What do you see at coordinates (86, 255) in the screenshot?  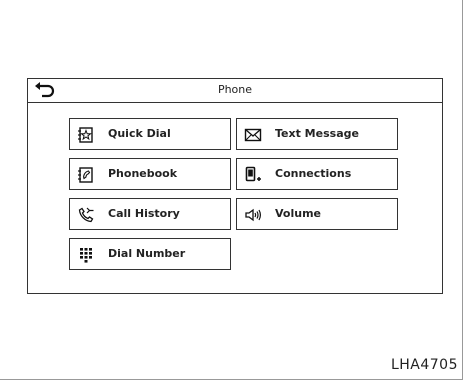 I see `keypad-icon` at bounding box center [86, 255].